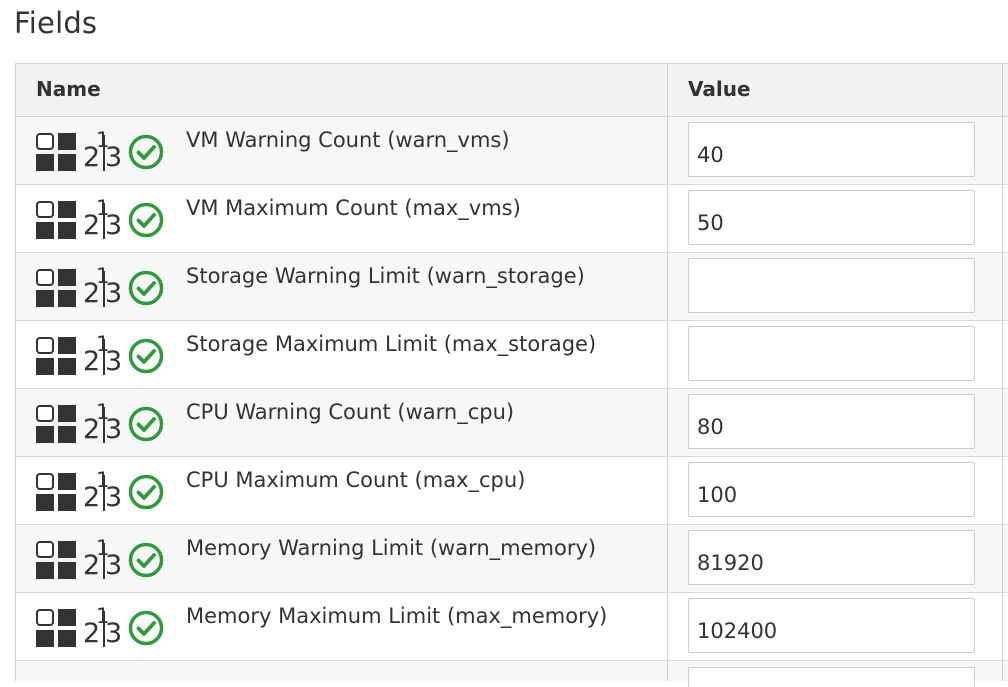 This screenshot has height=687, width=1008. I want to click on field-label: VM Maximum Count (max_vms), so click(353, 208).